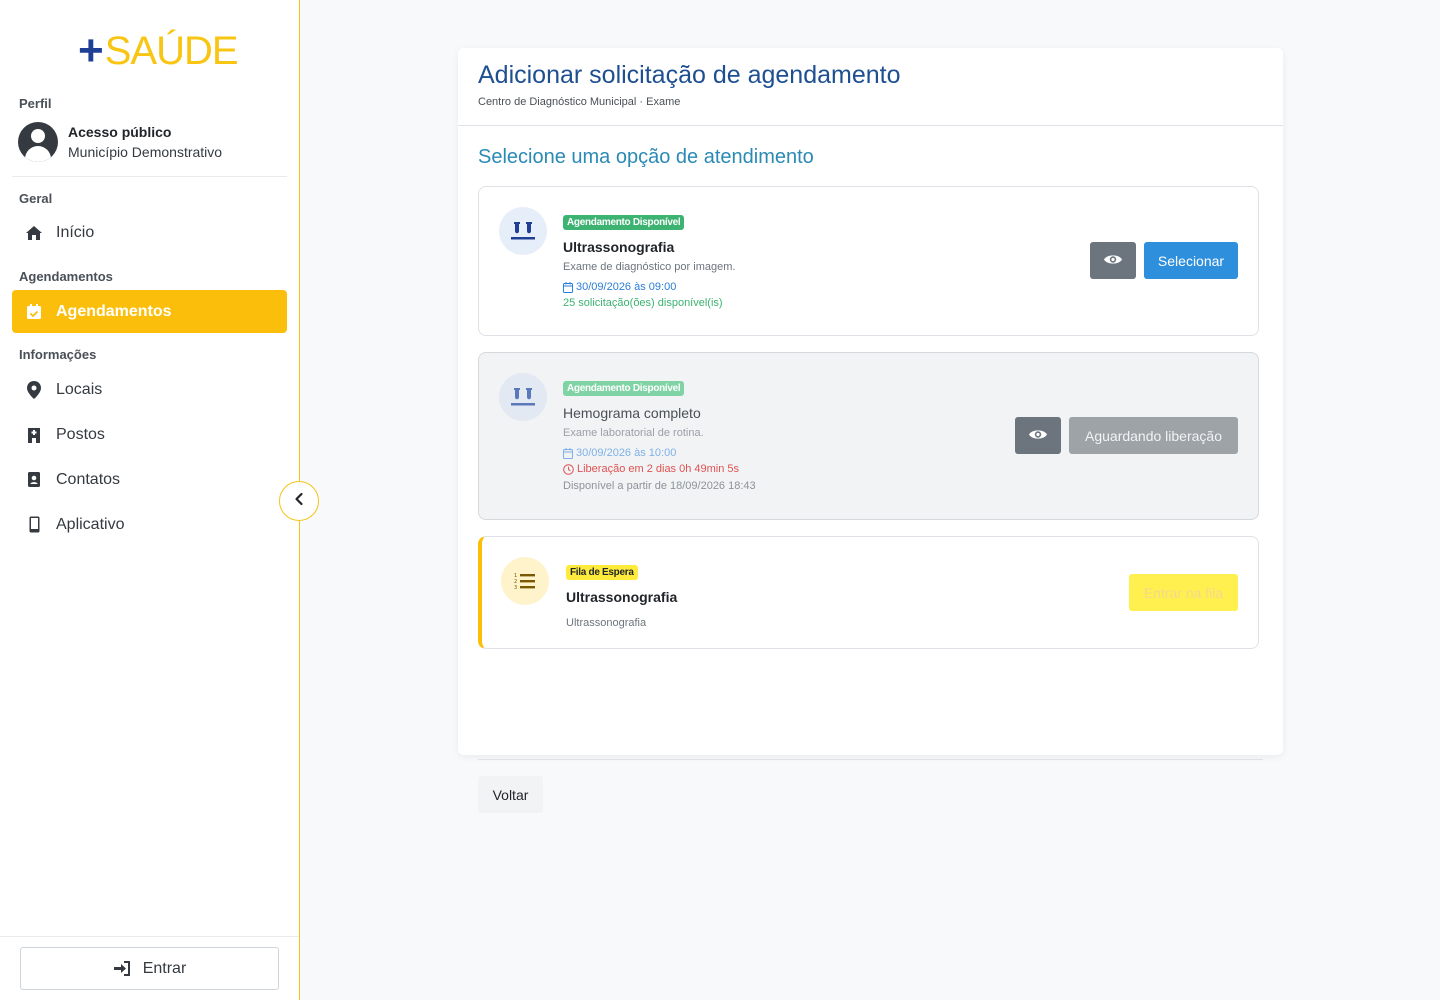  I want to click on sidebar-item-label: Contatos, so click(88, 479).